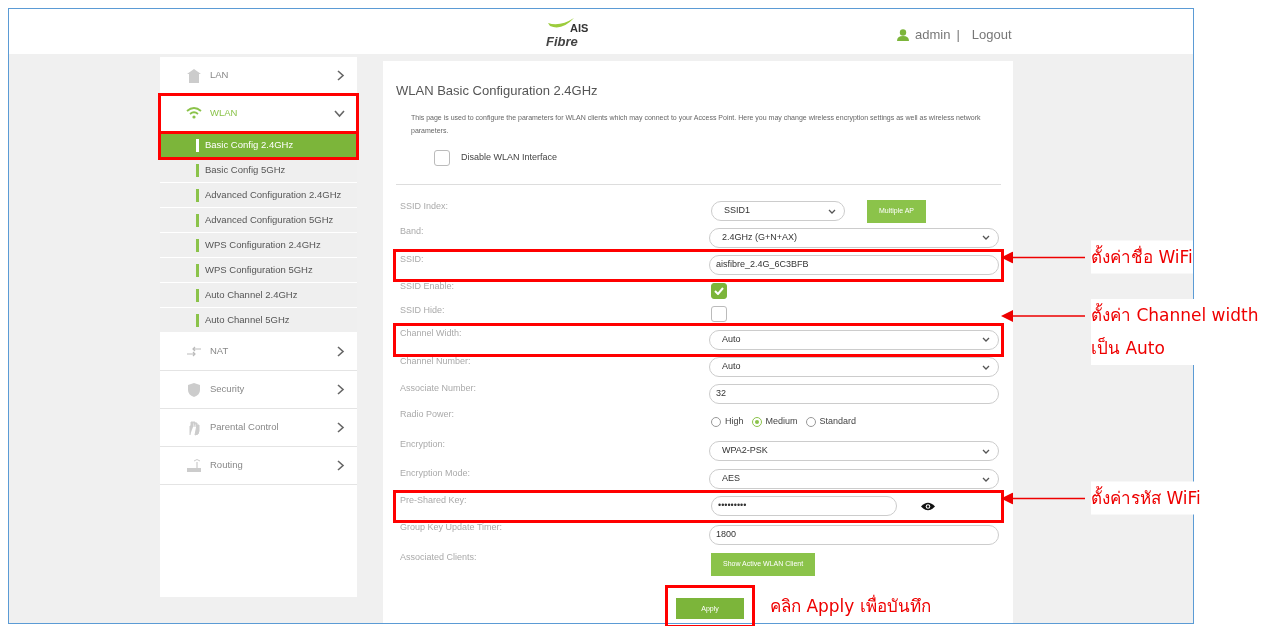 This screenshot has height=626, width=1288. I want to click on hand-icon, so click(194, 427).